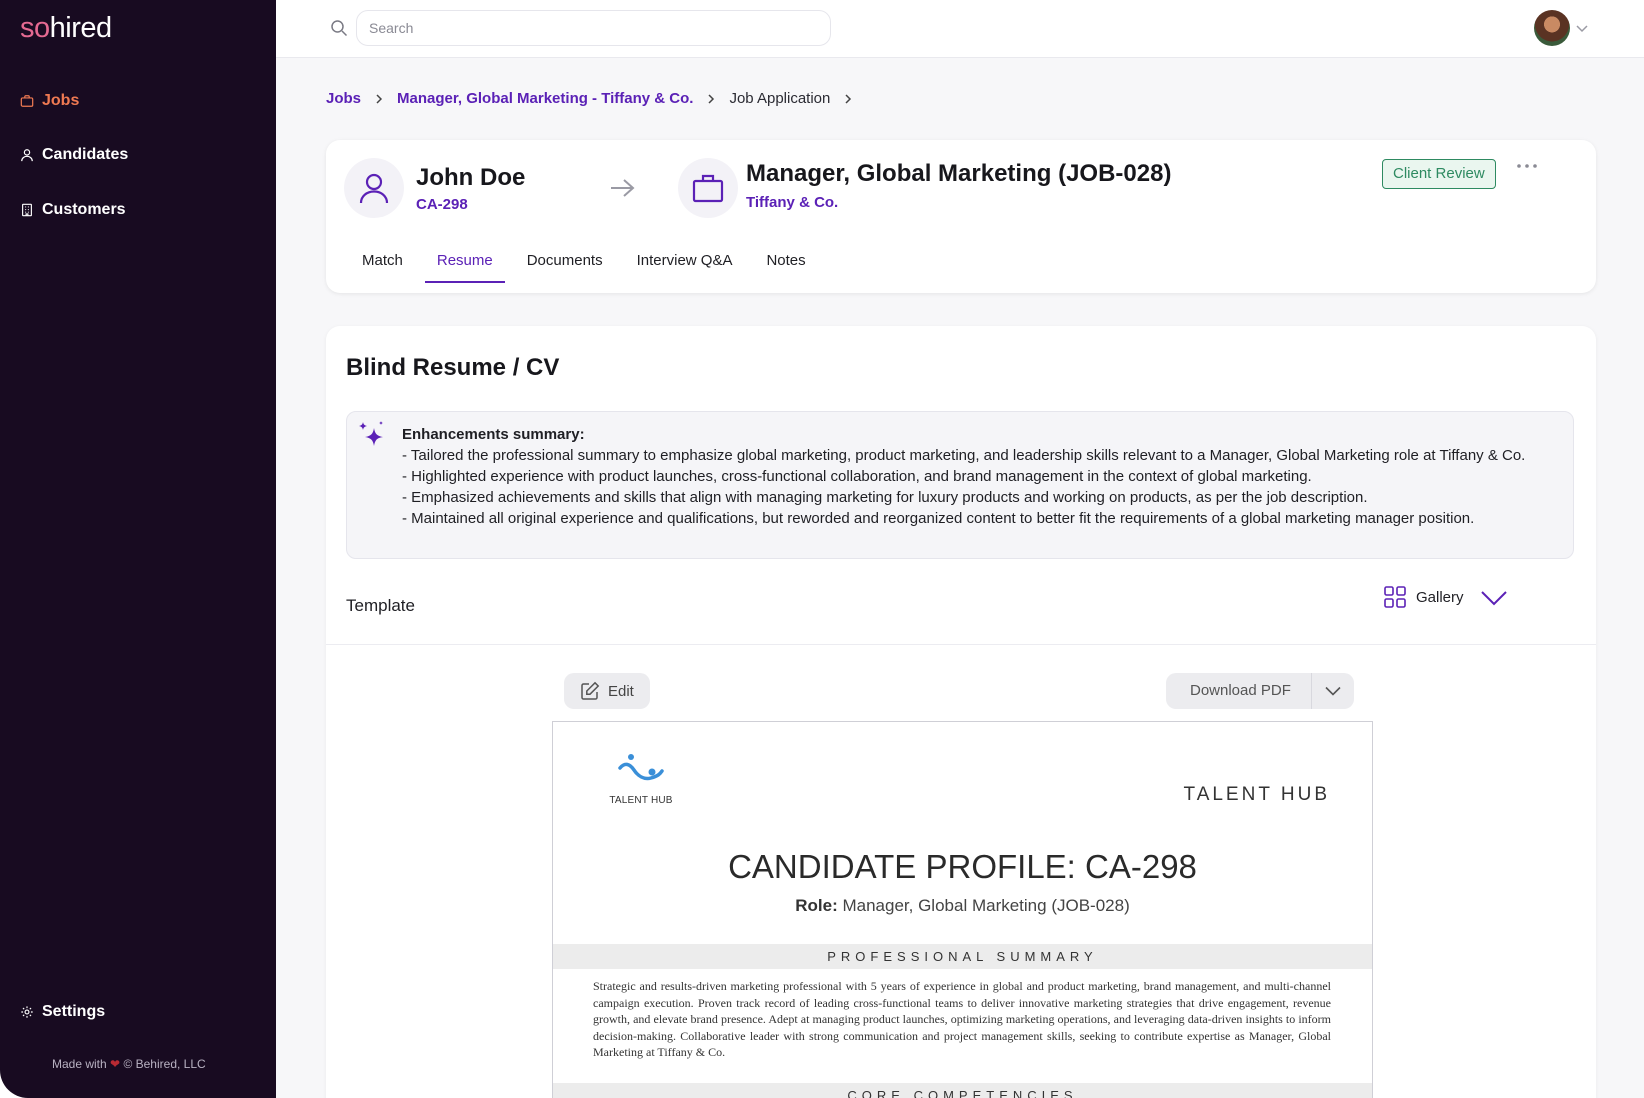  What do you see at coordinates (1239, 691) in the screenshot?
I see `download-pdf-button: Download PDF` at bounding box center [1239, 691].